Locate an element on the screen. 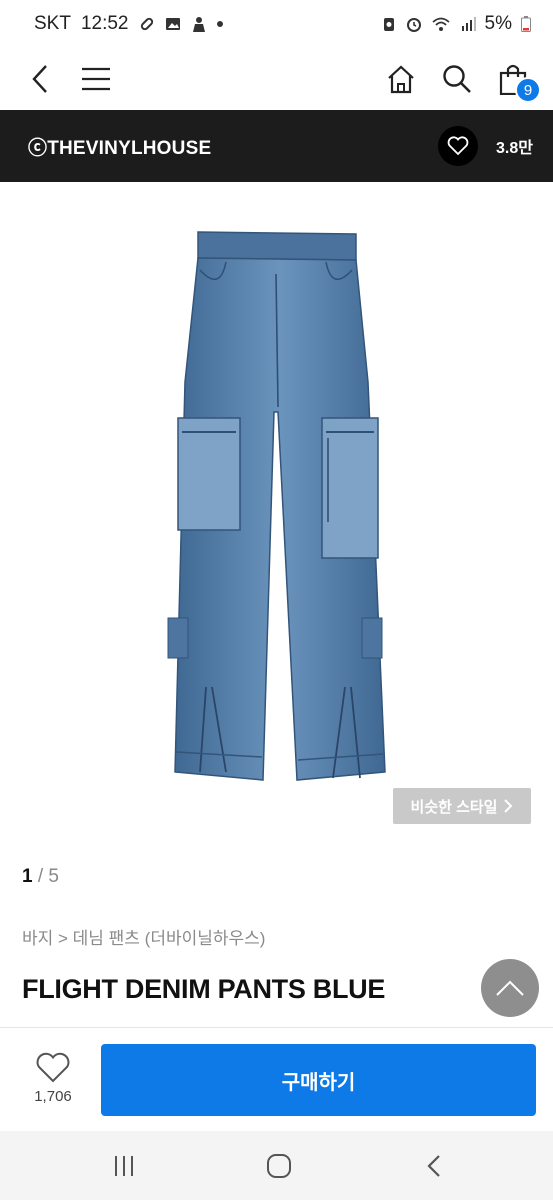 This screenshot has height=1200, width=553. person-icon is located at coordinates (198, 24).